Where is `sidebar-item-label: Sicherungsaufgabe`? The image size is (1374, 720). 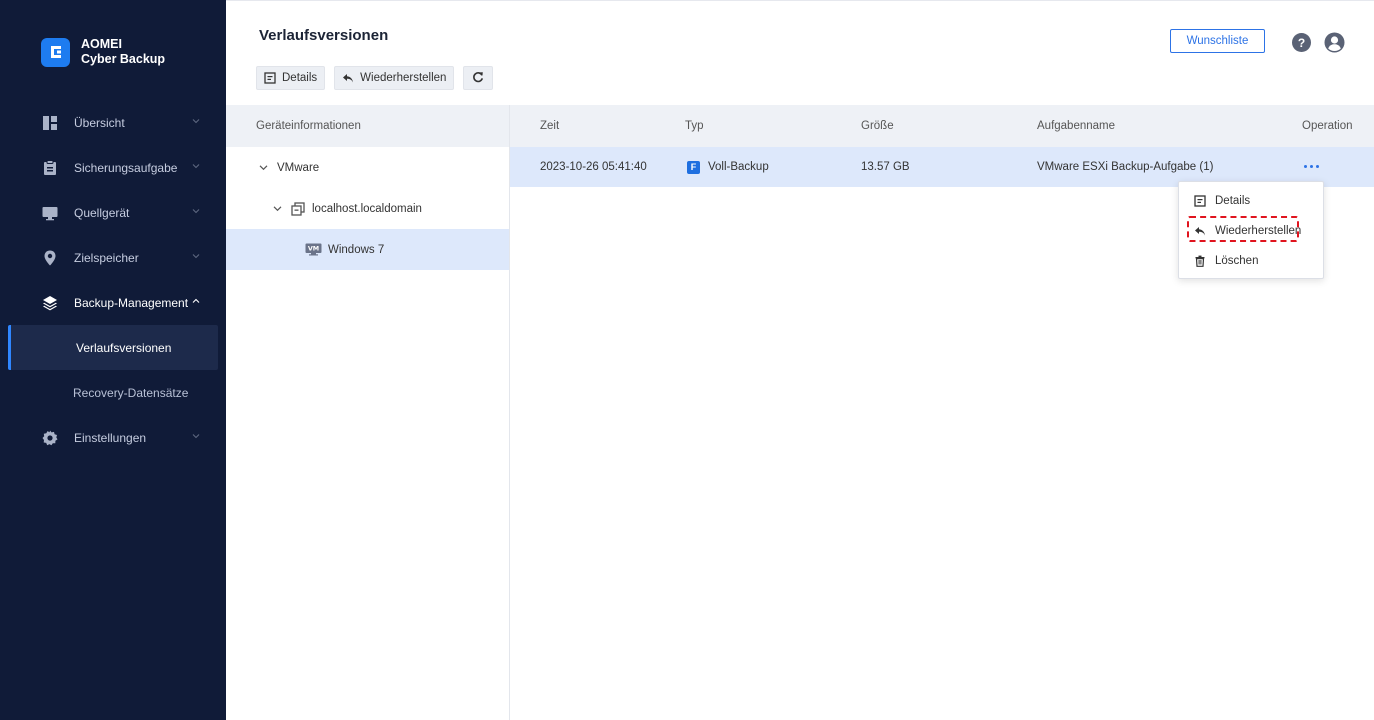
sidebar-item-label: Sicherungsaufgabe is located at coordinates (126, 167).